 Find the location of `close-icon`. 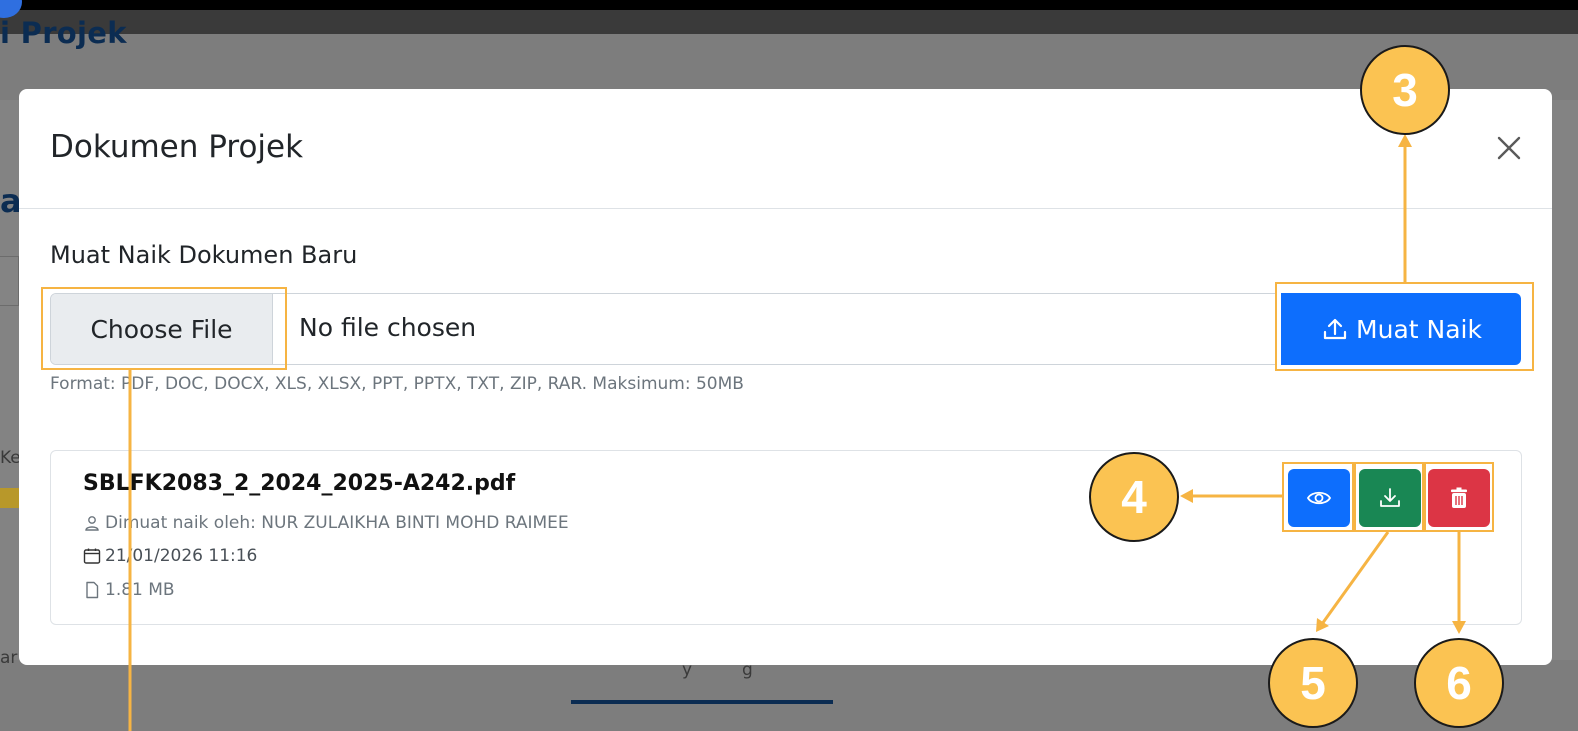

close-icon is located at coordinates (1509, 148).